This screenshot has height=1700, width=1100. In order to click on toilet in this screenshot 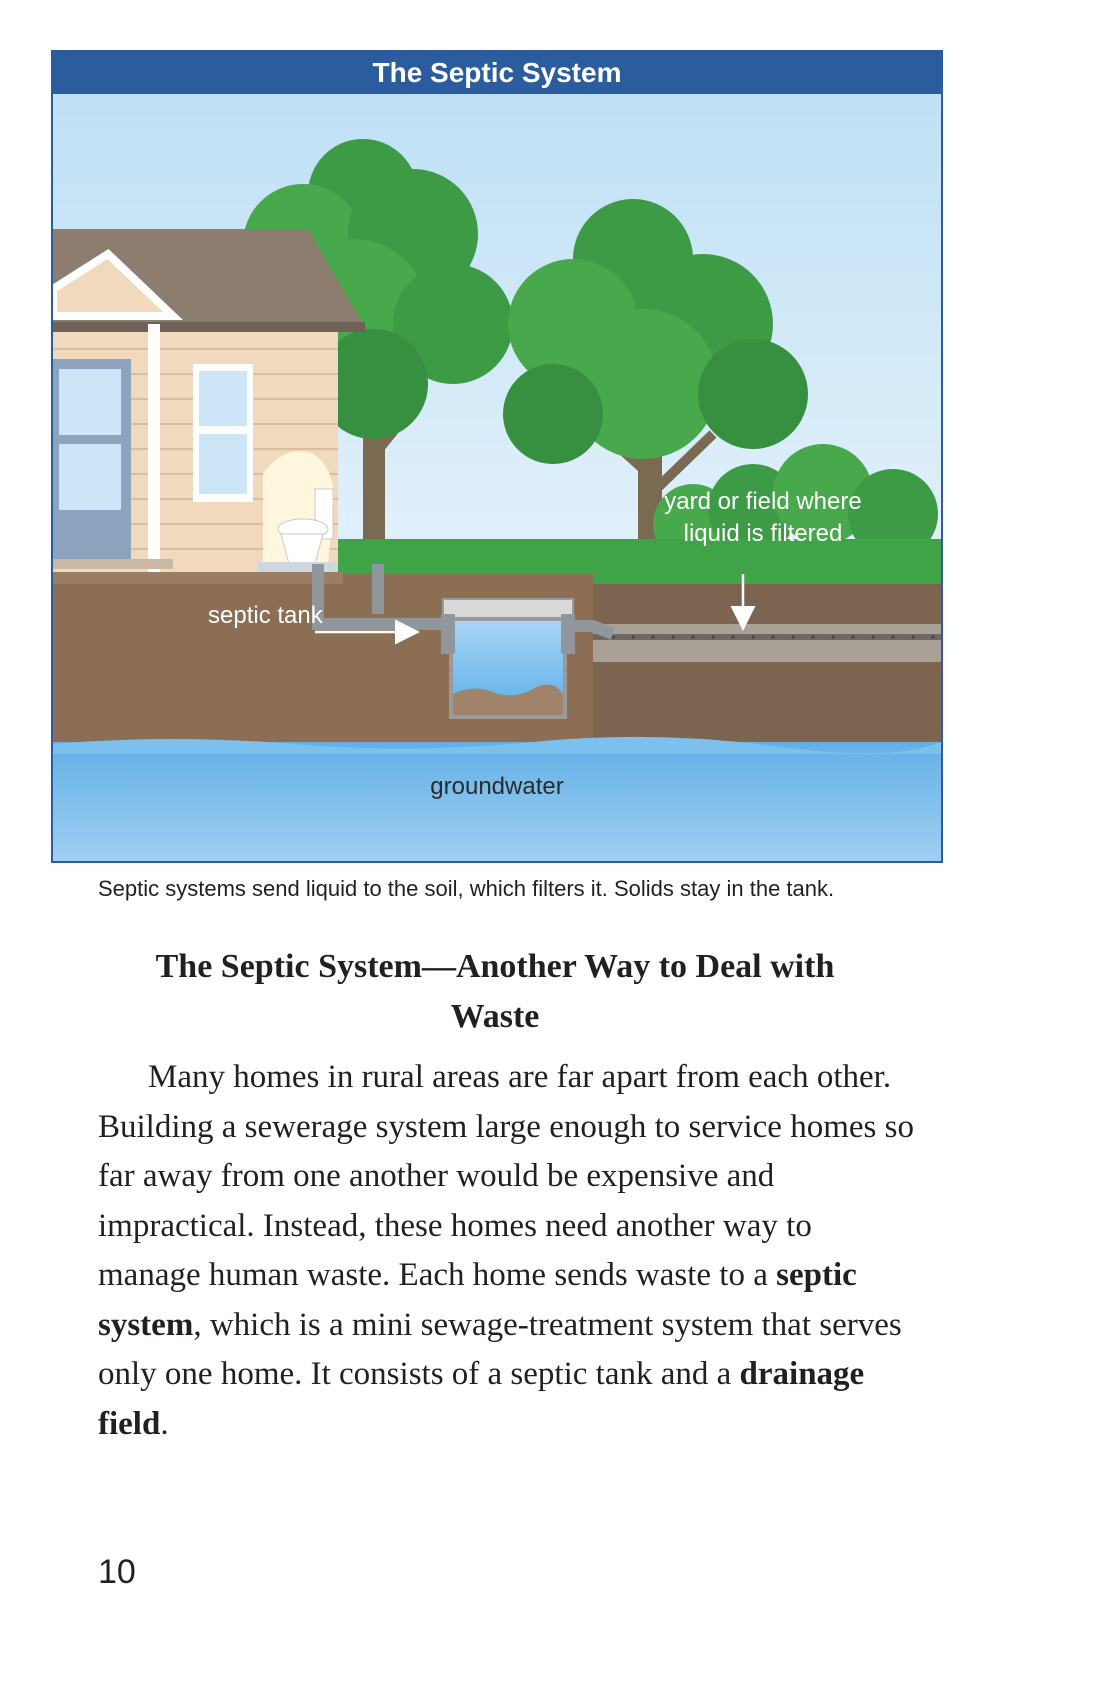, I will do `click(298, 511)`.